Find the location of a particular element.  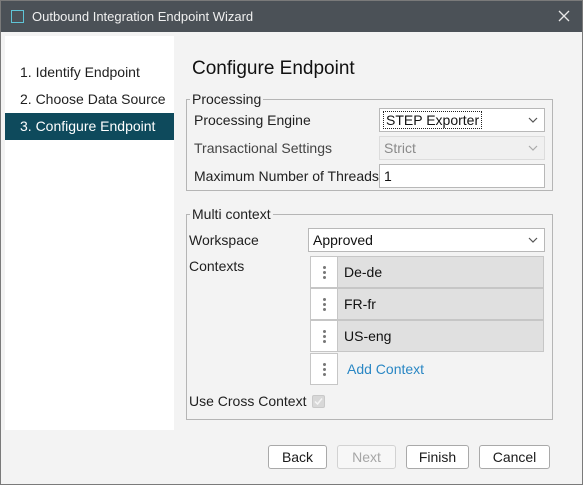

step-configure-endpoint: 3. Configure Endpoint is located at coordinates (89, 126).